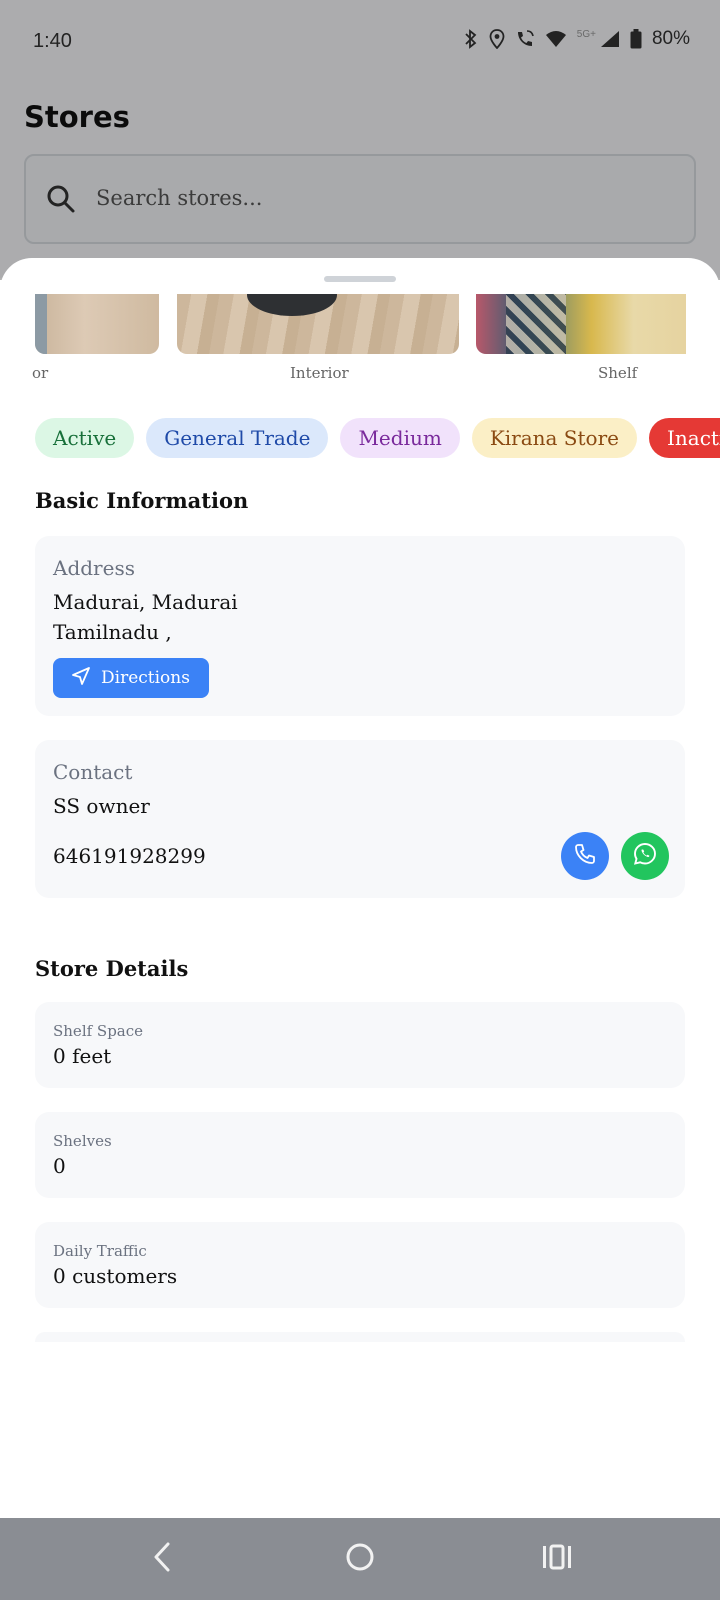 The height and width of the screenshot is (1600, 720). Describe the element at coordinates (81, 678) in the screenshot. I see `navigation-icon` at that location.